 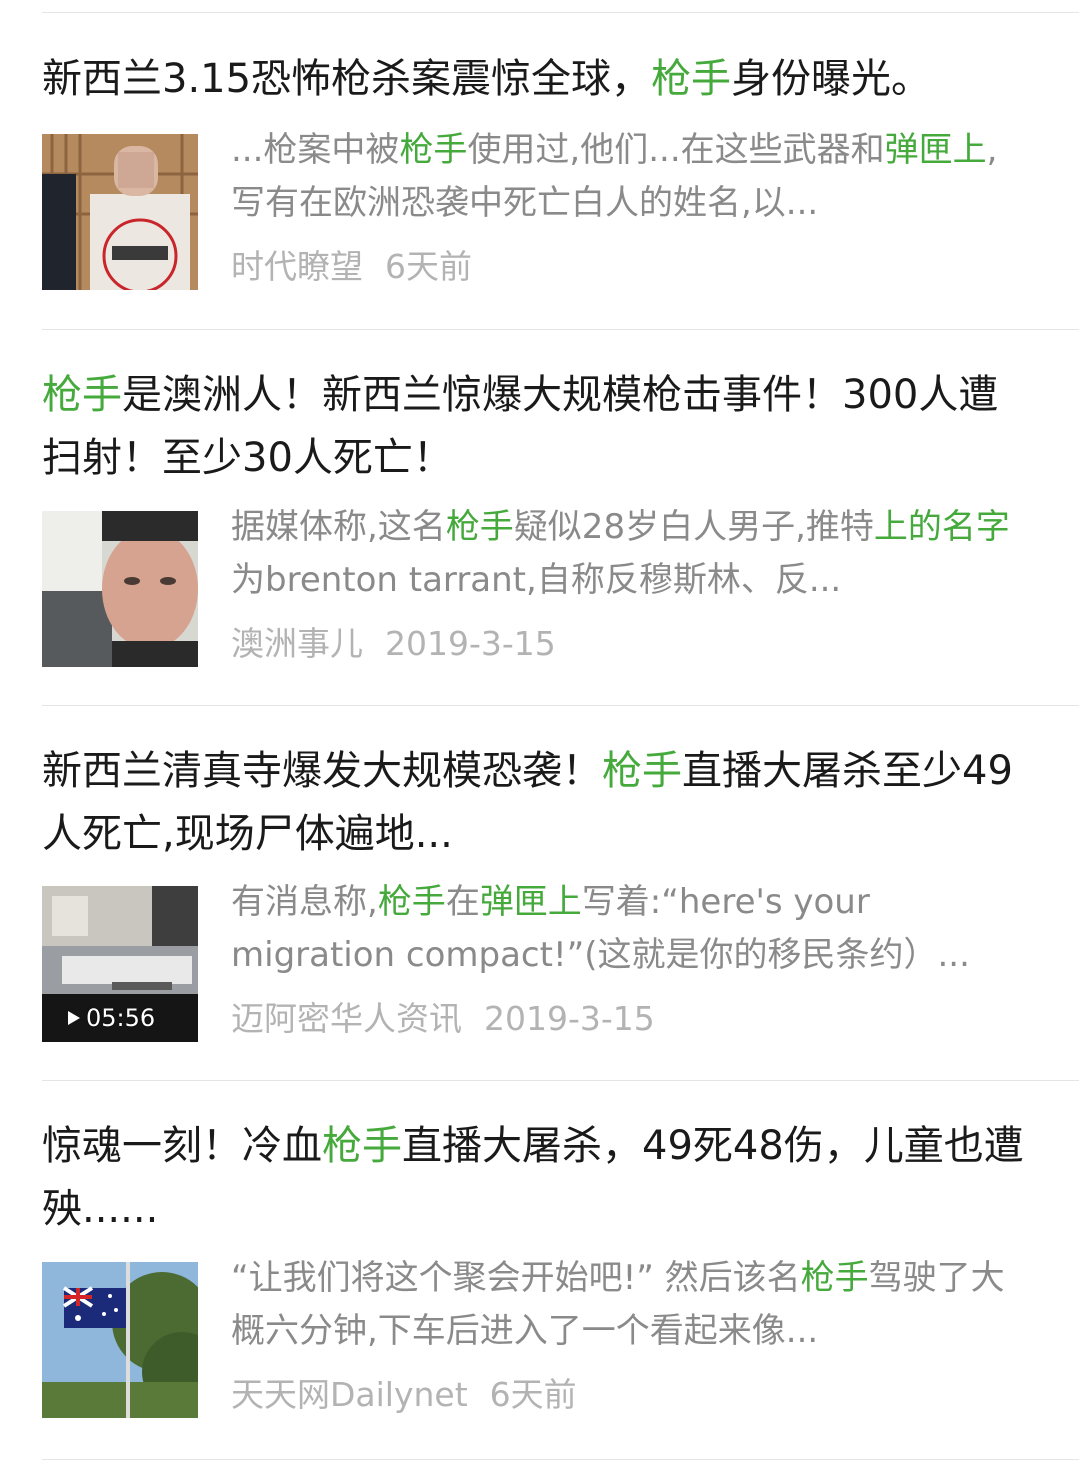 I want to click on text-segment: 新西兰3.15恐怖枪杀案震惊全球，, so click(x=347, y=79).